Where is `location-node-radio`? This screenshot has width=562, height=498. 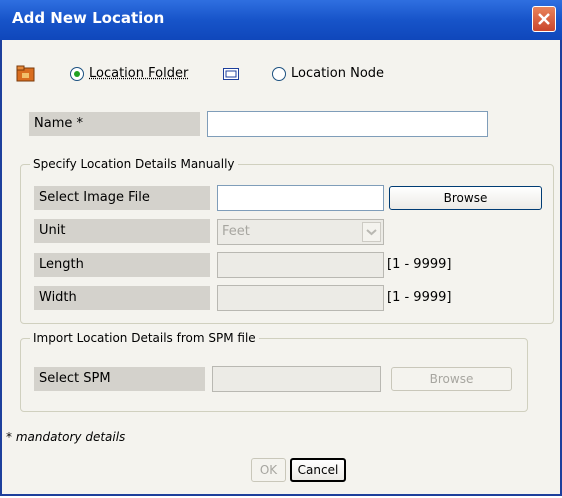 location-node-radio is located at coordinates (279, 74).